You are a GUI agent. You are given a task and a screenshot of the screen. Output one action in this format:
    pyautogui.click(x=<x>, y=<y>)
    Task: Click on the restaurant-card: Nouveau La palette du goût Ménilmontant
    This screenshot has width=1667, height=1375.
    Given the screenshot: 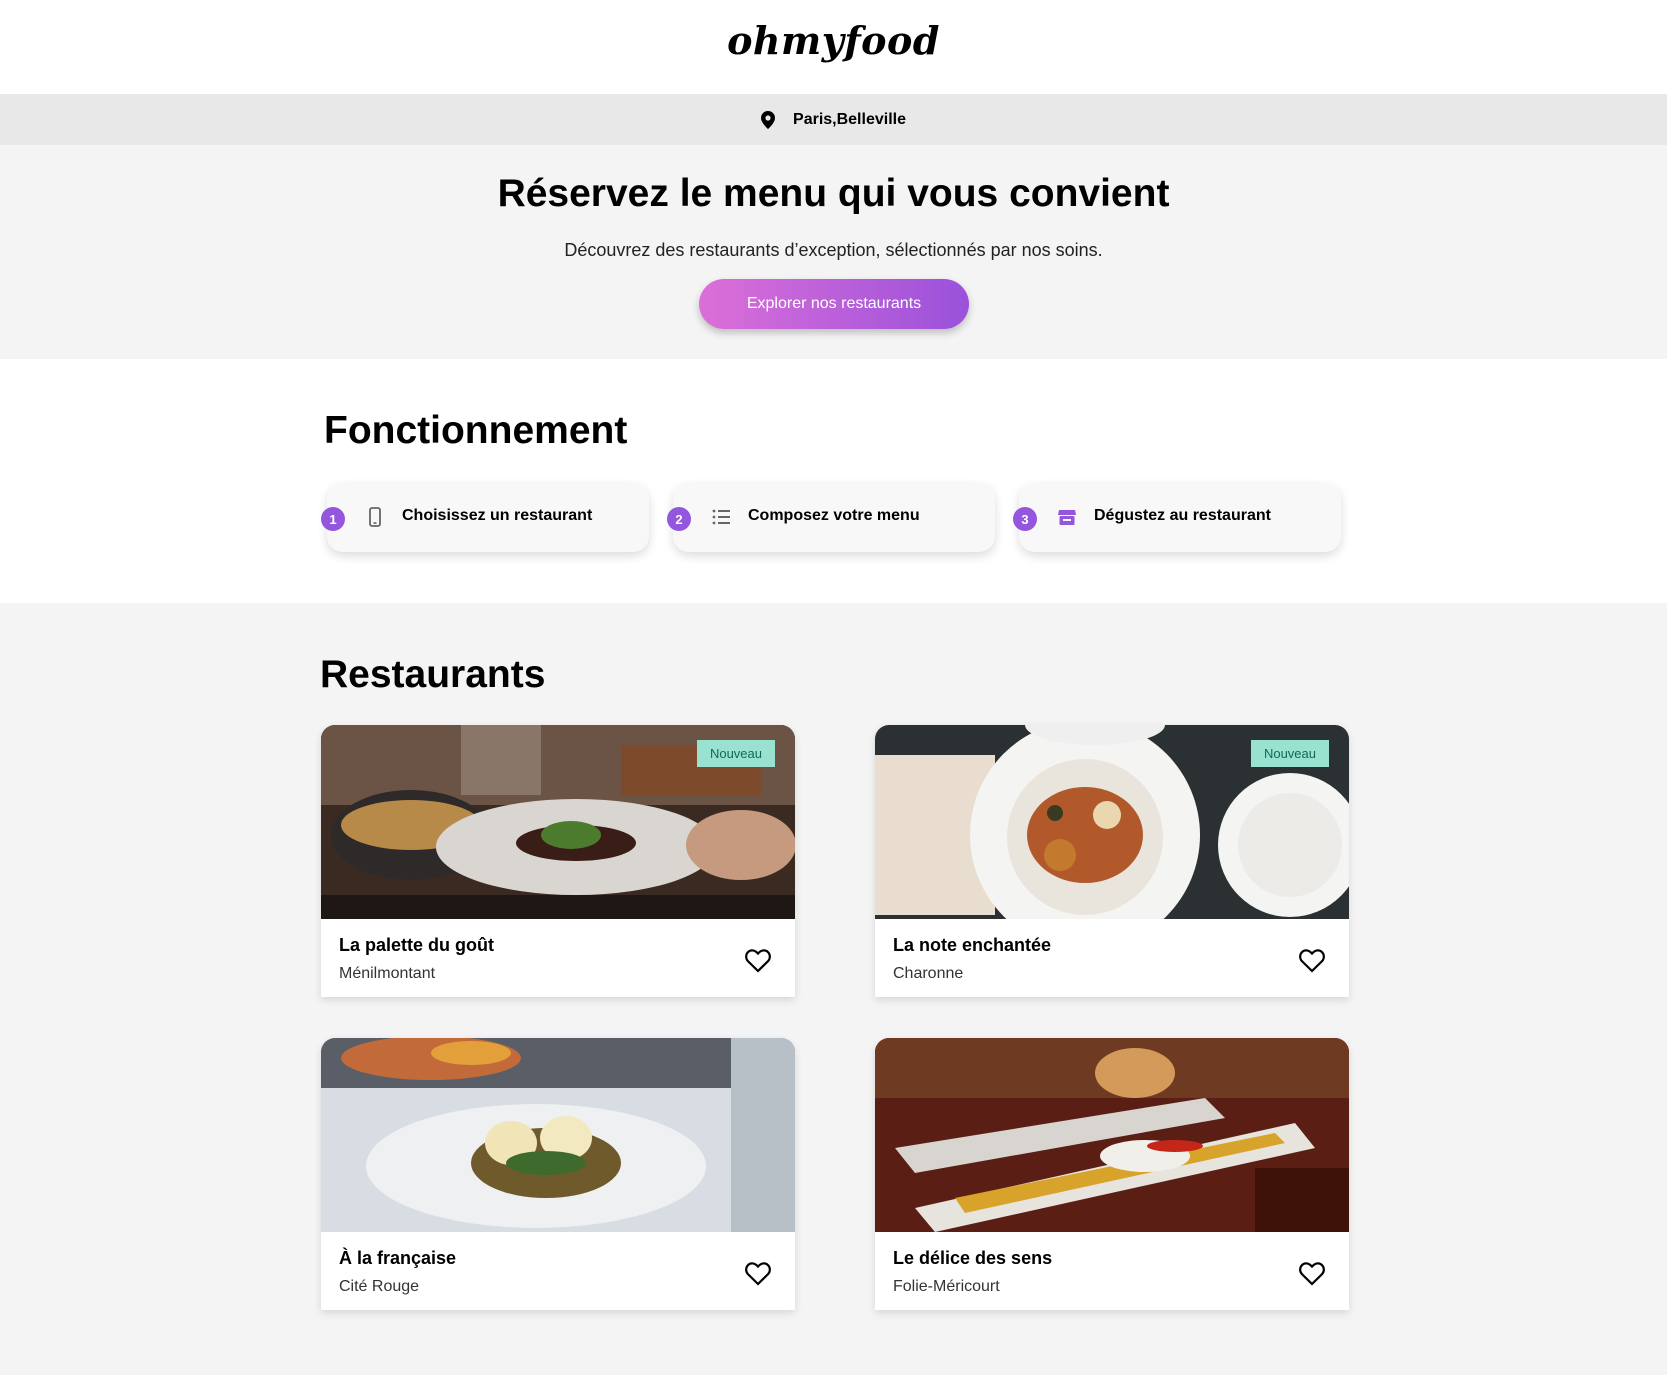 What is the action you would take?
    pyautogui.click(x=558, y=861)
    